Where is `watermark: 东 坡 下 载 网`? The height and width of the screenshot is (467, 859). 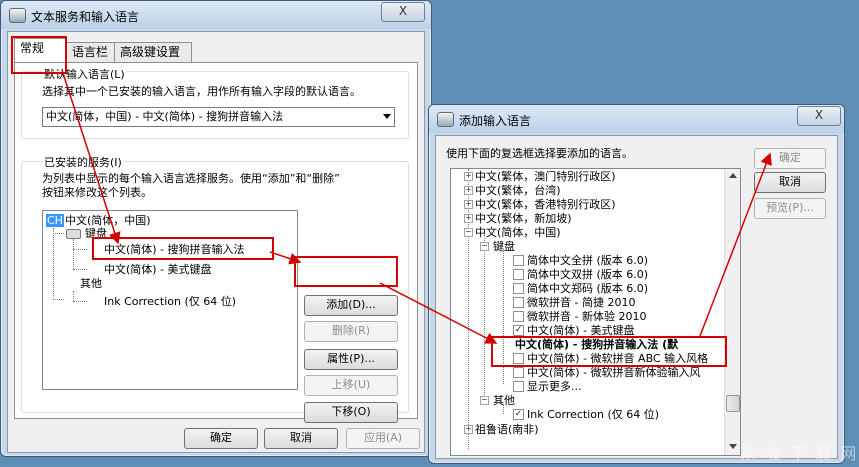
watermark: 东 坡 下 载 网 is located at coordinates (799, 453).